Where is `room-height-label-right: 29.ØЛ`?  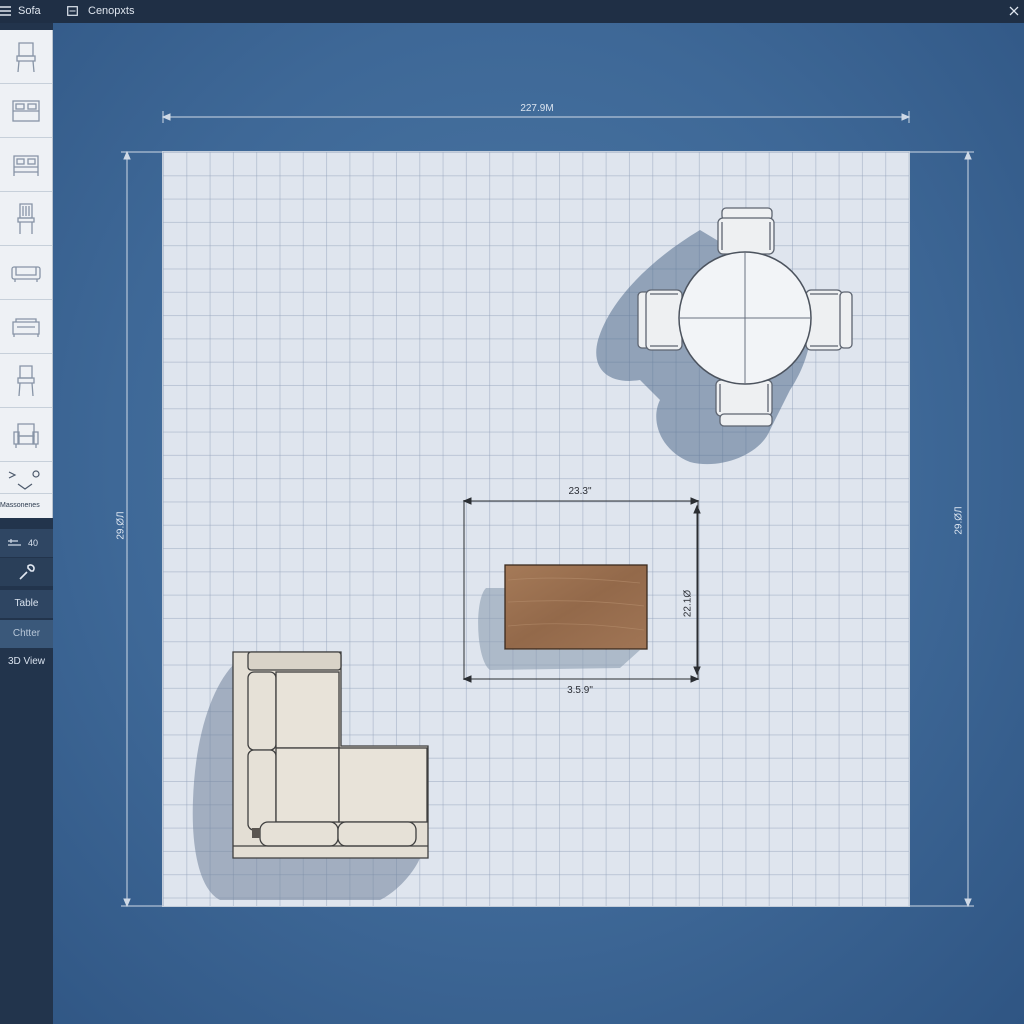
room-height-label-right: 29.ØЛ is located at coordinates (959, 520).